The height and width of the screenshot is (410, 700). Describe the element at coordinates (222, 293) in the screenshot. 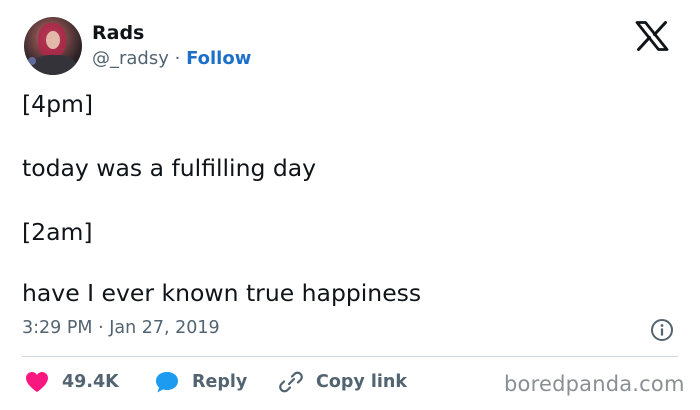

I see `tweet-line: have I ever known true happiness` at that location.